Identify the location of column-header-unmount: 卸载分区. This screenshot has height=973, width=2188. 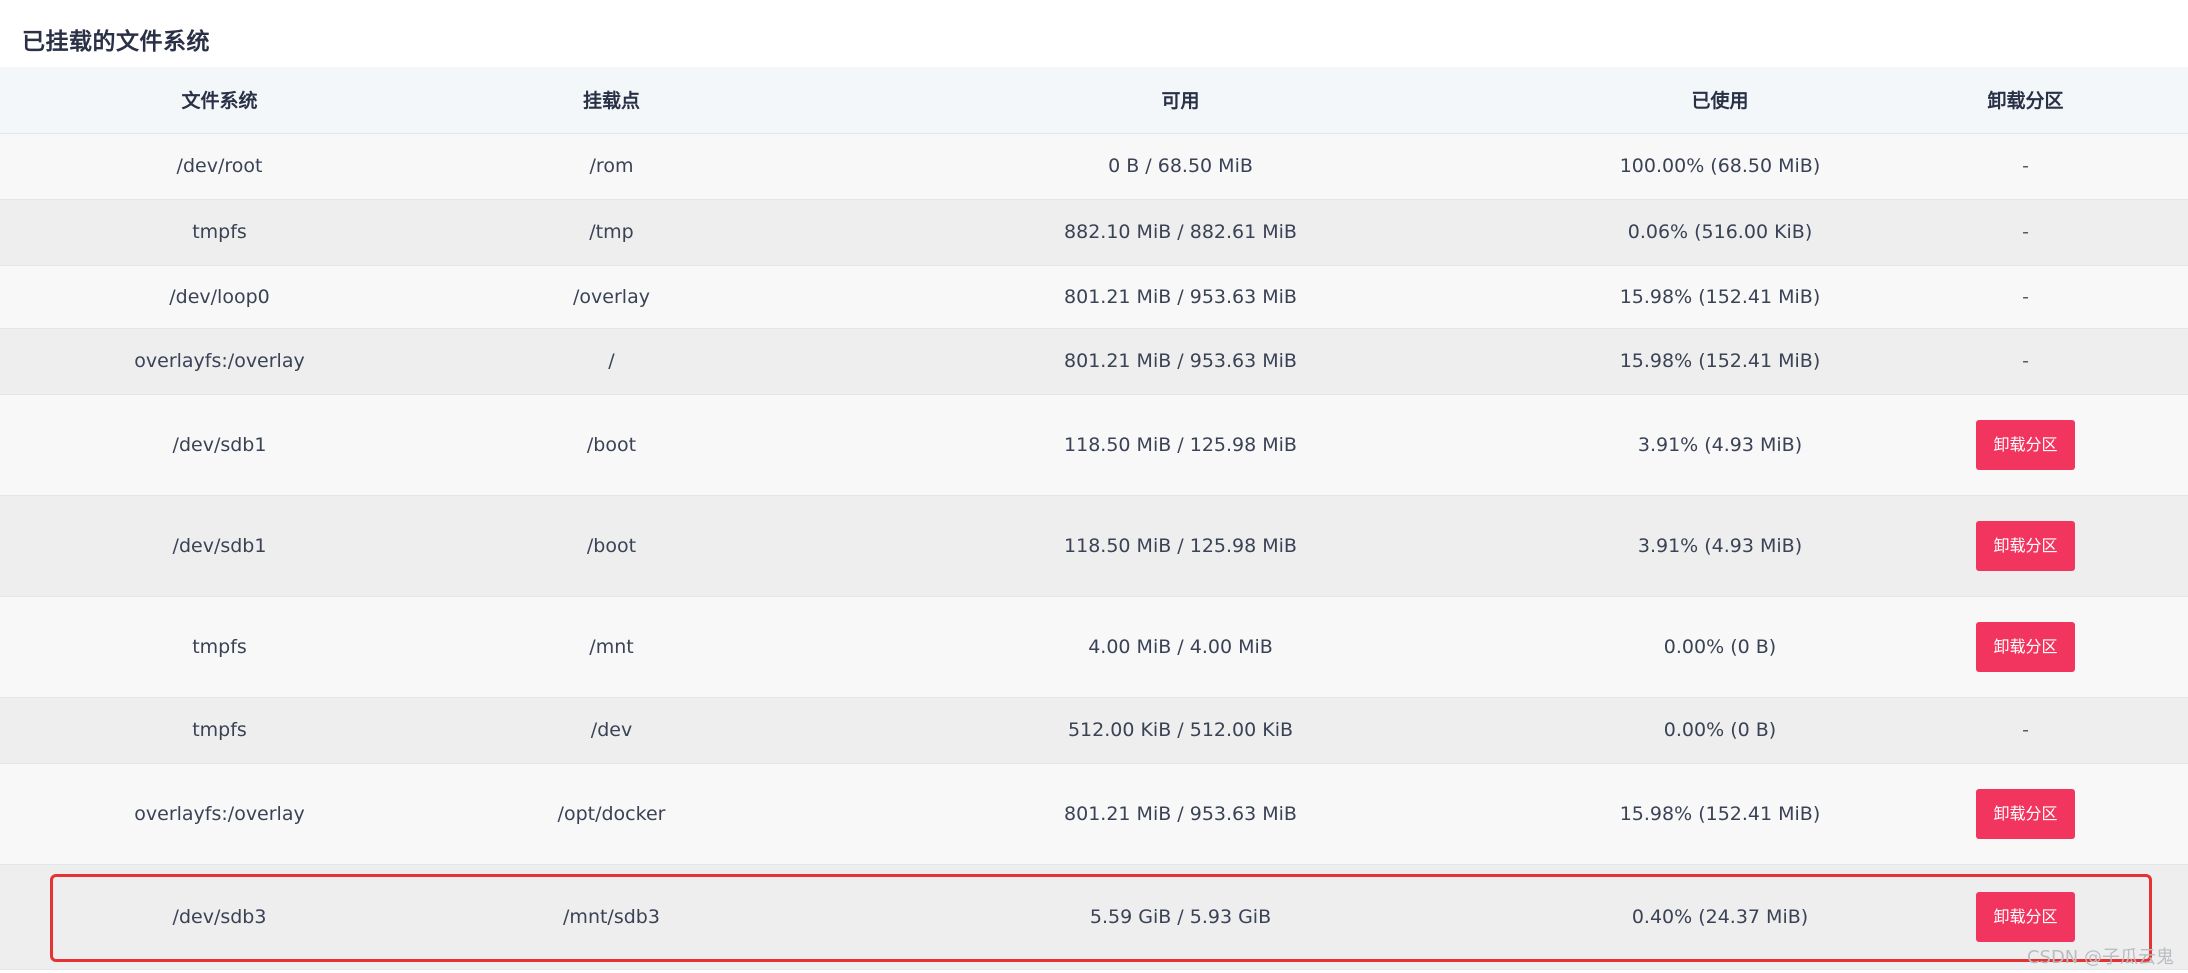
(2025, 100).